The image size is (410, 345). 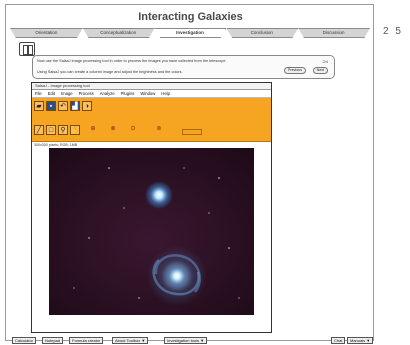 I want to click on tab-orientation: Orientation, so click(x=46, y=33).